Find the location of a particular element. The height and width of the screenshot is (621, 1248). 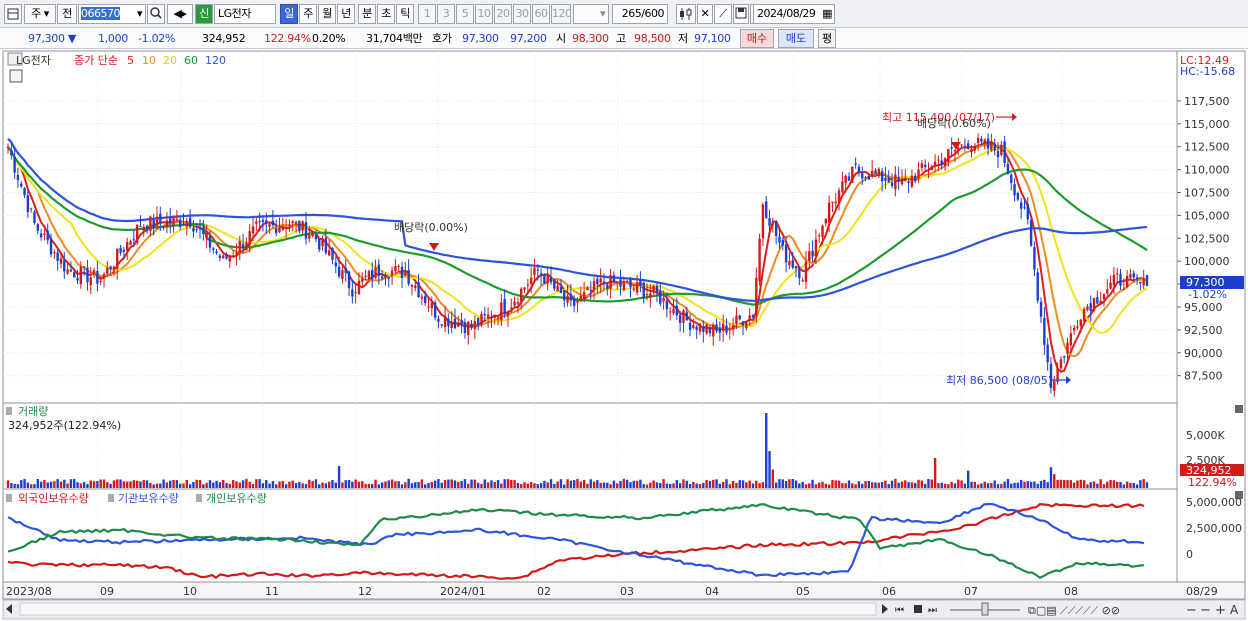

holdings-panel-icon is located at coordinates (9, 498).